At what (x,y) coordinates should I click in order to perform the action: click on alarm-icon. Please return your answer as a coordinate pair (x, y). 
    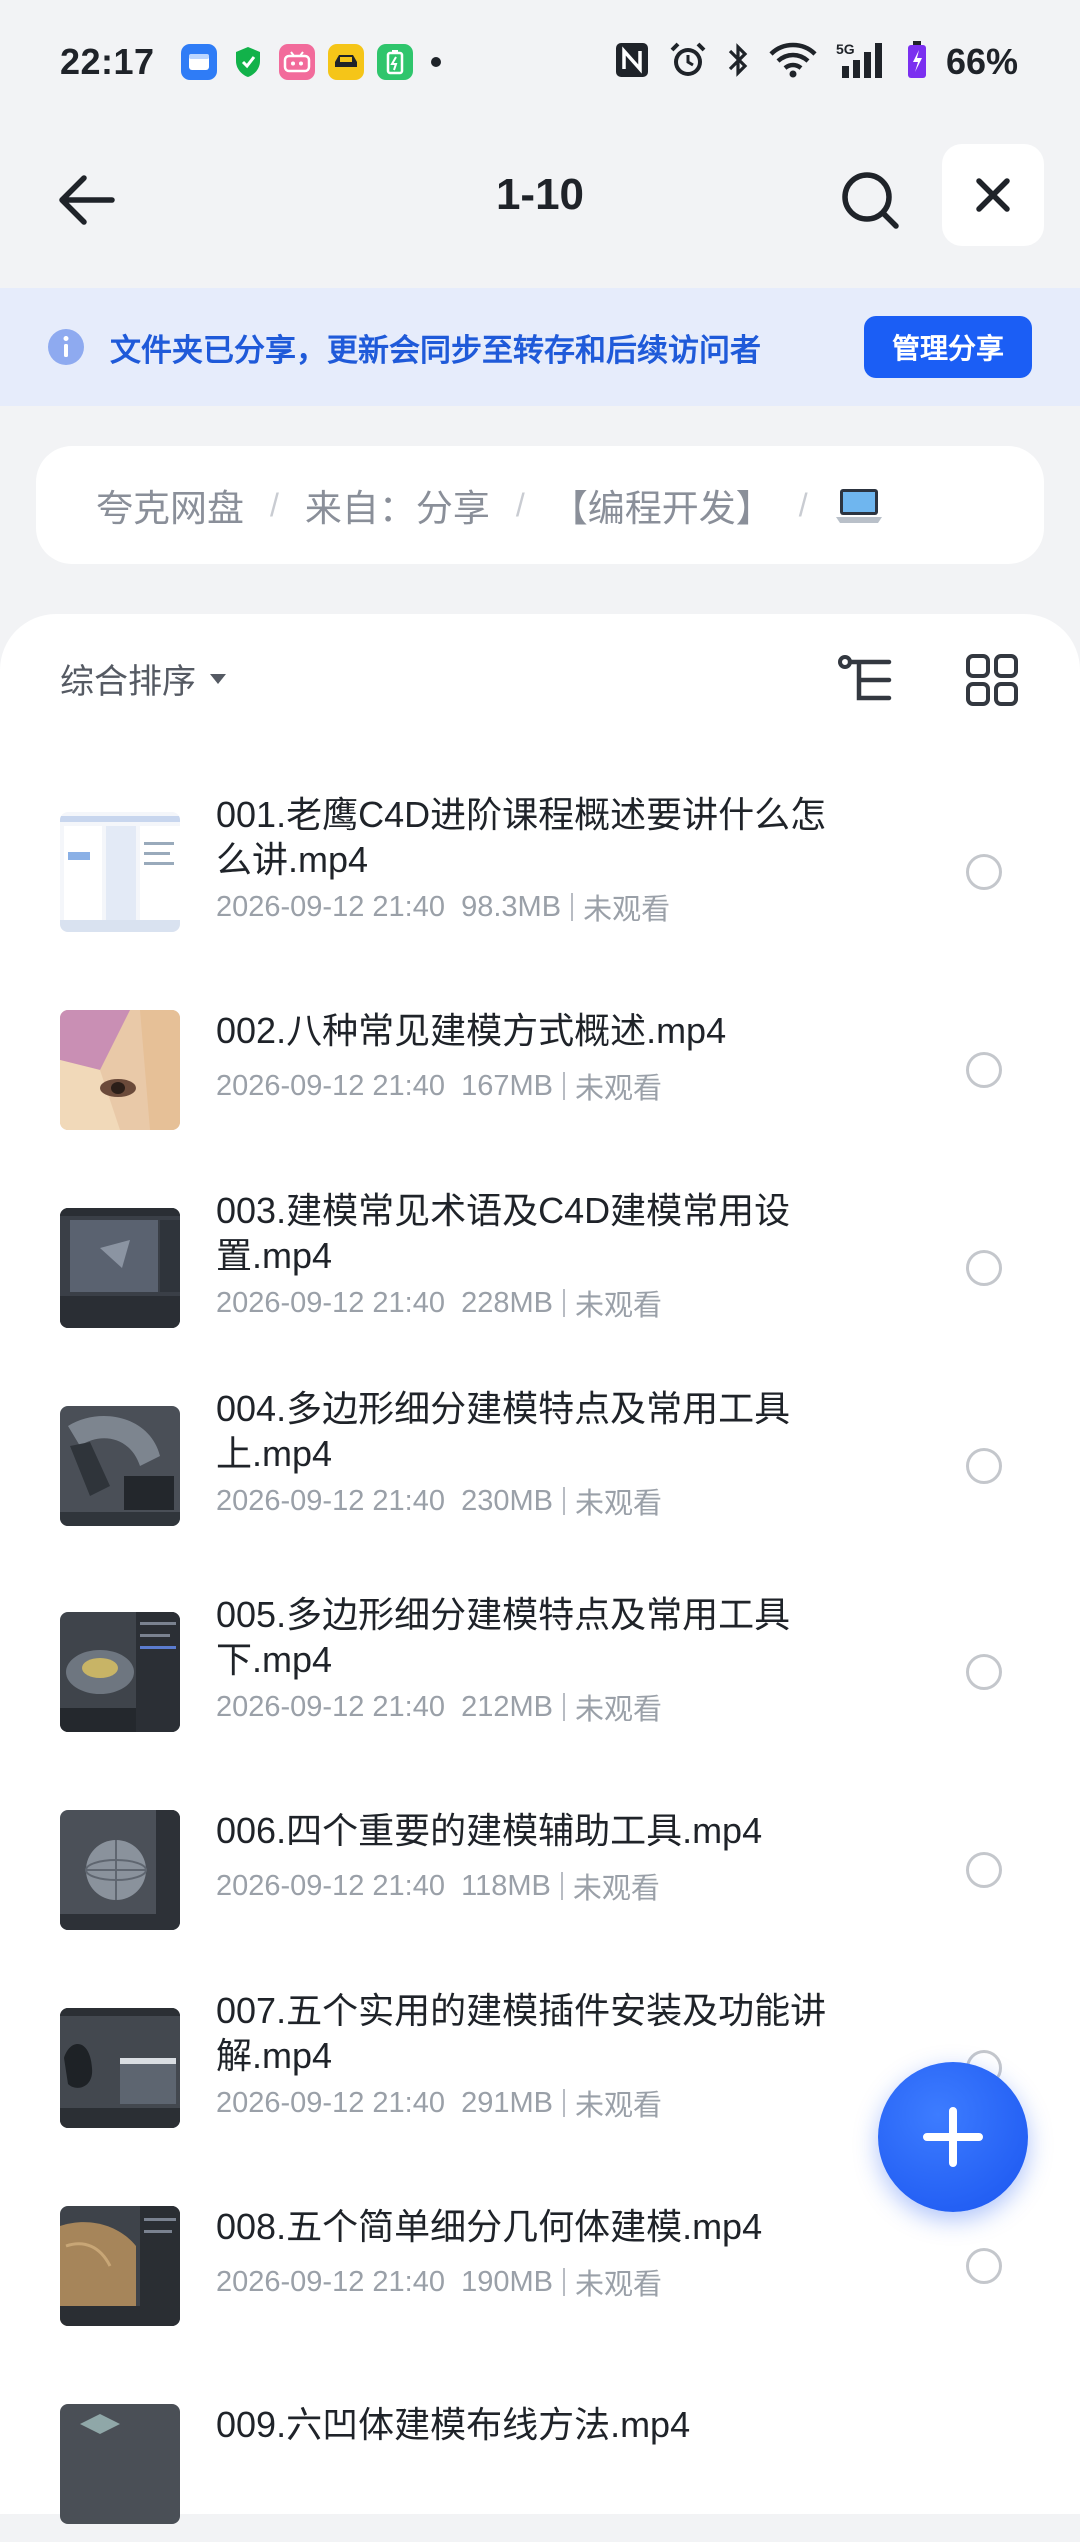
    Looking at the image, I should click on (688, 62).